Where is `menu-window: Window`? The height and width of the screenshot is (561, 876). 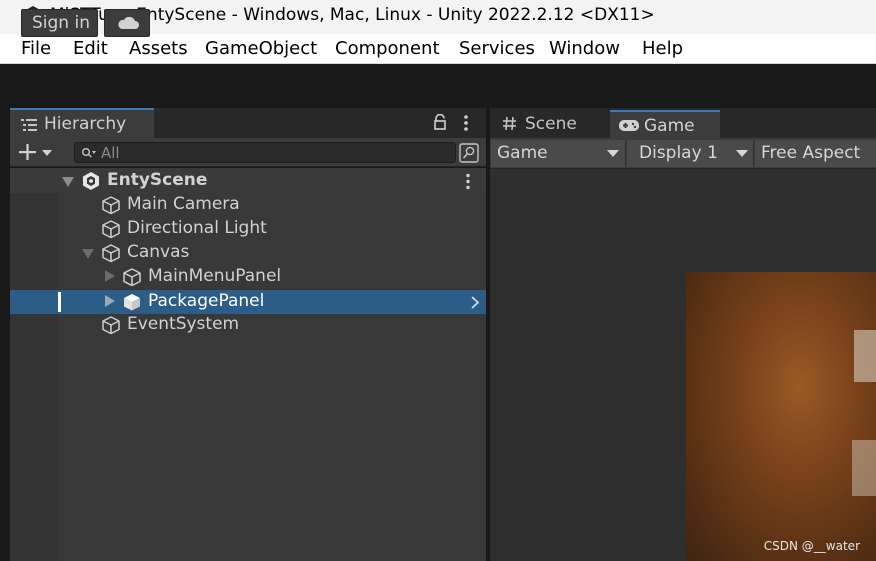 menu-window: Window is located at coordinates (584, 48).